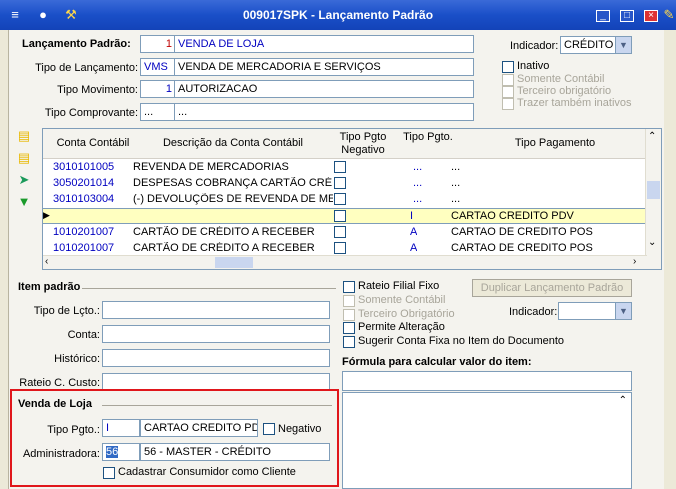  Describe the element at coordinates (487, 440) in the screenshot. I see `formula-editor: ⌃` at that location.